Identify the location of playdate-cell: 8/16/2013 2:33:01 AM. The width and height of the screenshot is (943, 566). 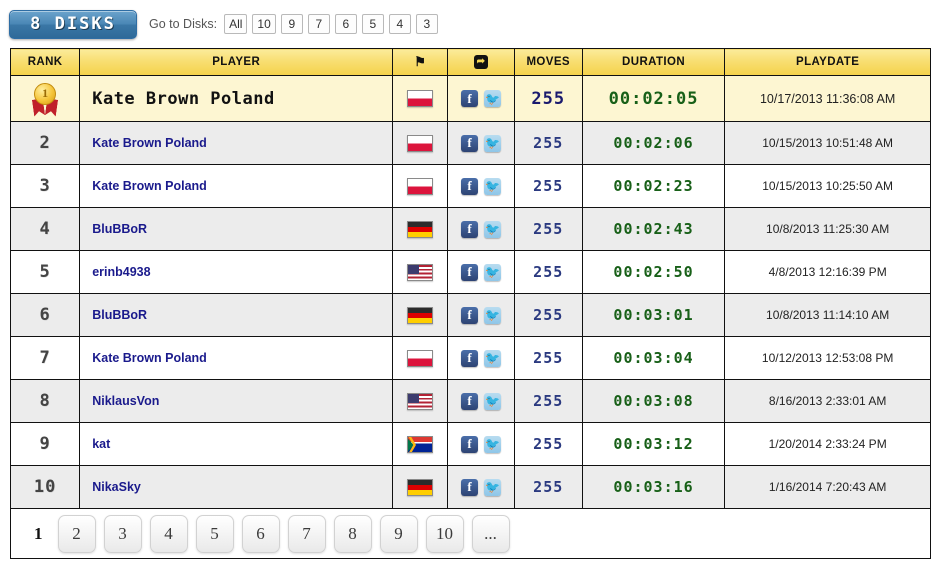
(827, 401).